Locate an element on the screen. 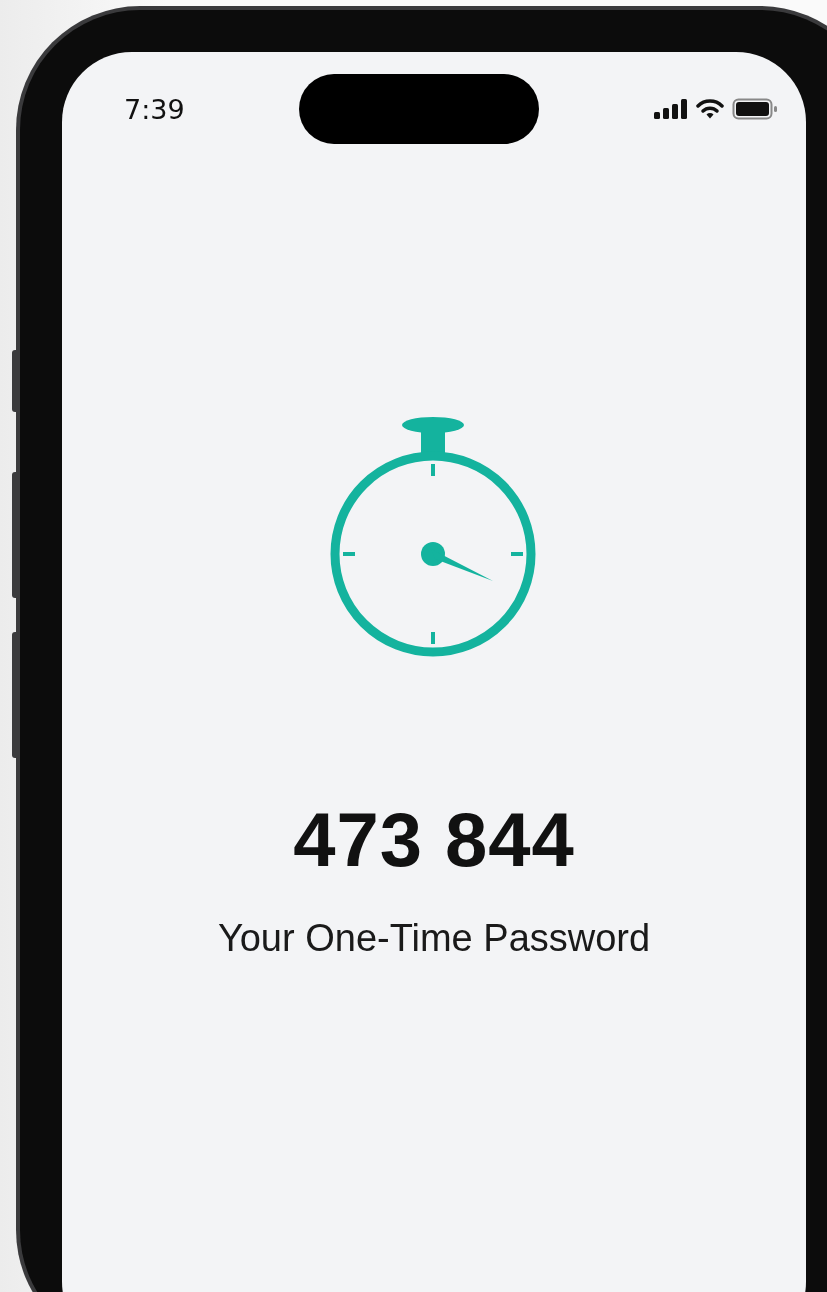 The width and height of the screenshot is (827, 1292). otp-code: 473 844 is located at coordinates (434, 839).